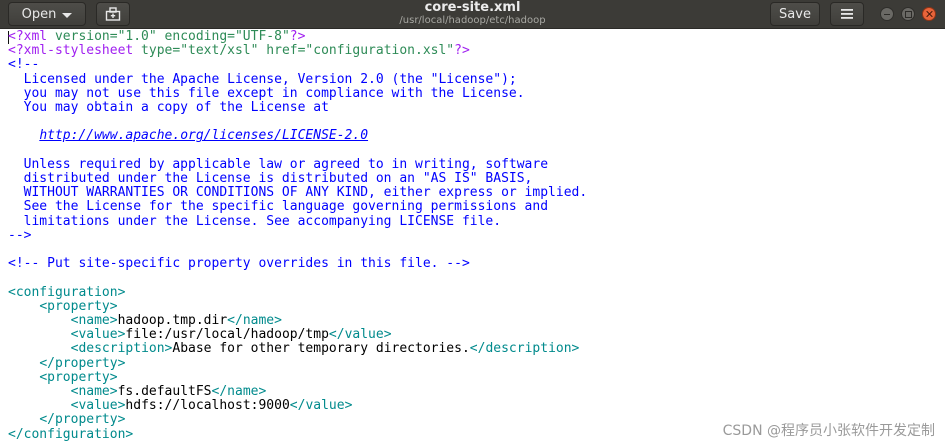 The height and width of the screenshot is (446, 945). I want to click on xml-declaration-attrs: version="1.0" encoding="UTF-8", so click(168, 36).